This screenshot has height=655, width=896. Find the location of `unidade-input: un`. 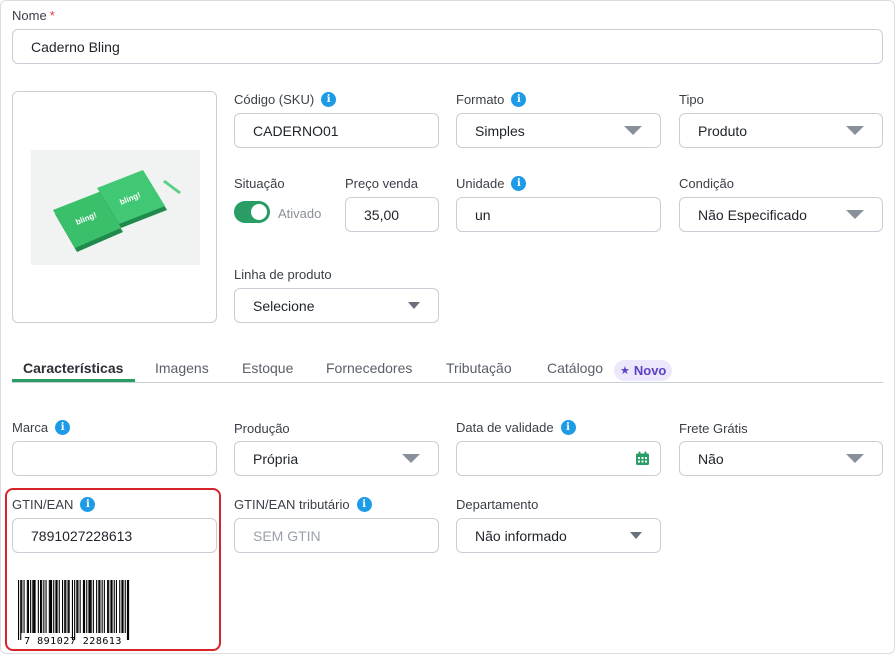

unidade-input: un is located at coordinates (558, 214).